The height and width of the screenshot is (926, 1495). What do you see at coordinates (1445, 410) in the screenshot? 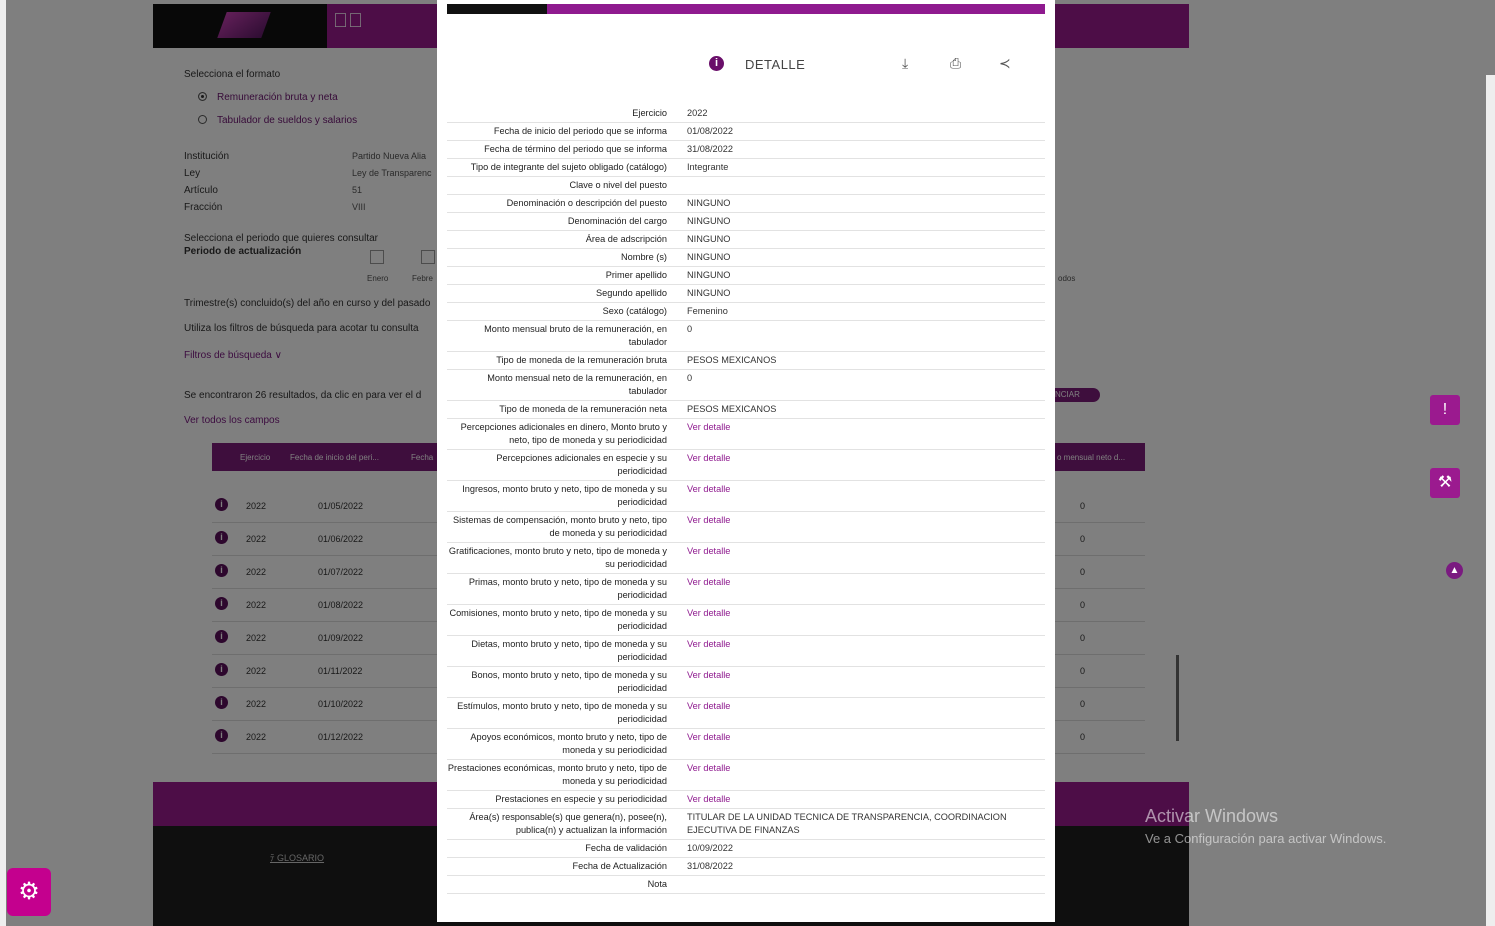
I see `alert-icon: !` at bounding box center [1445, 410].